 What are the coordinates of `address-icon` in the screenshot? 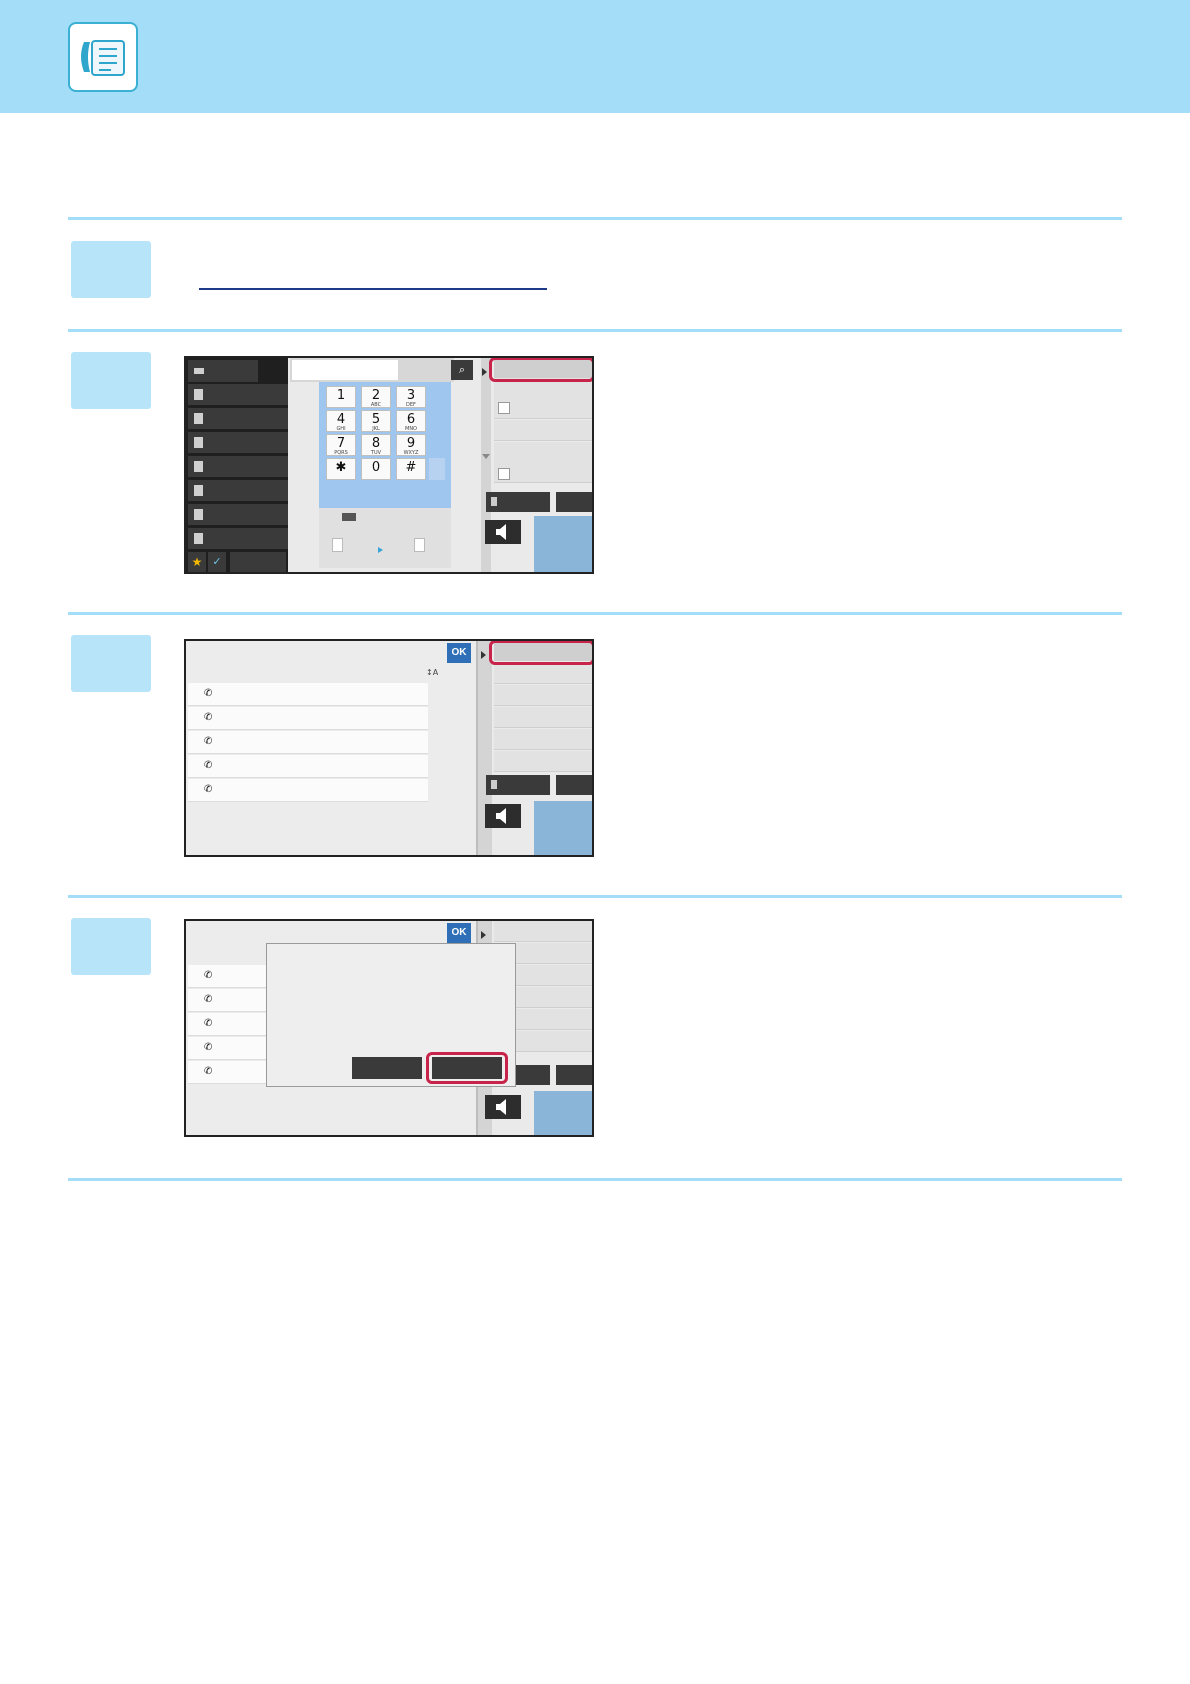 It's located at (199, 371).